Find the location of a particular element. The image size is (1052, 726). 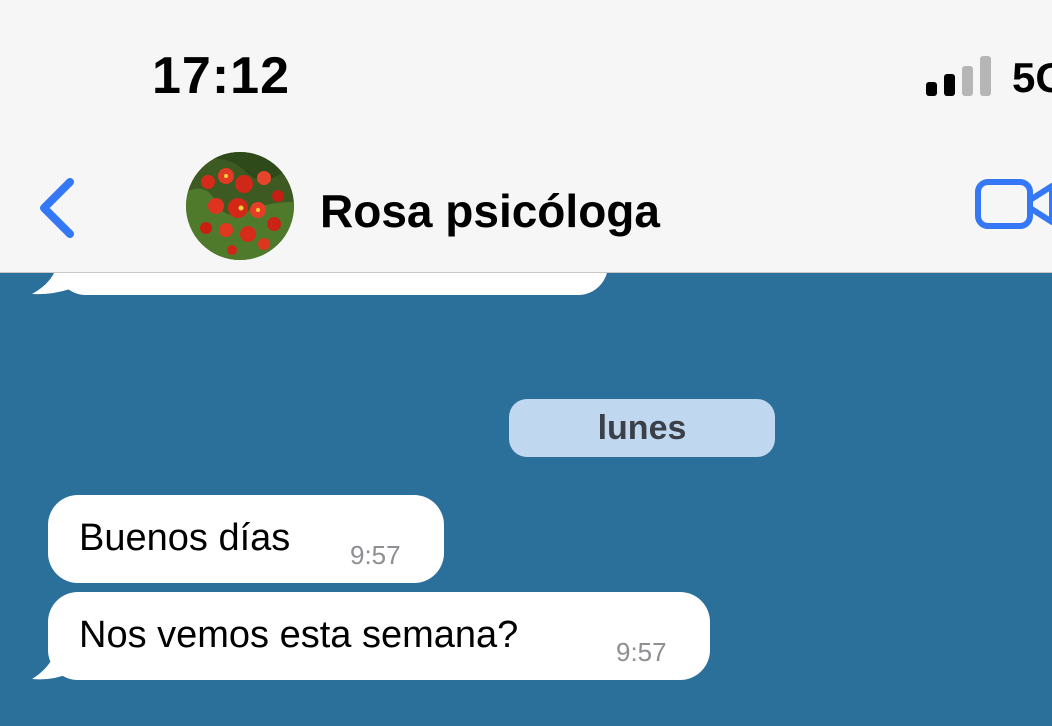

contact-name: Rosa psicóloga is located at coordinates (490, 211).